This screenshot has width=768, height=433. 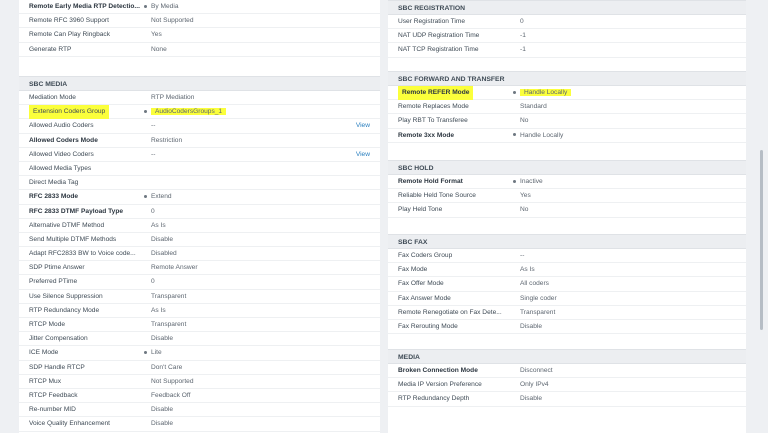 I want to click on setting-row-allowed-video-coders: Allowed Video Coders -- View, so click(x=199, y=155).